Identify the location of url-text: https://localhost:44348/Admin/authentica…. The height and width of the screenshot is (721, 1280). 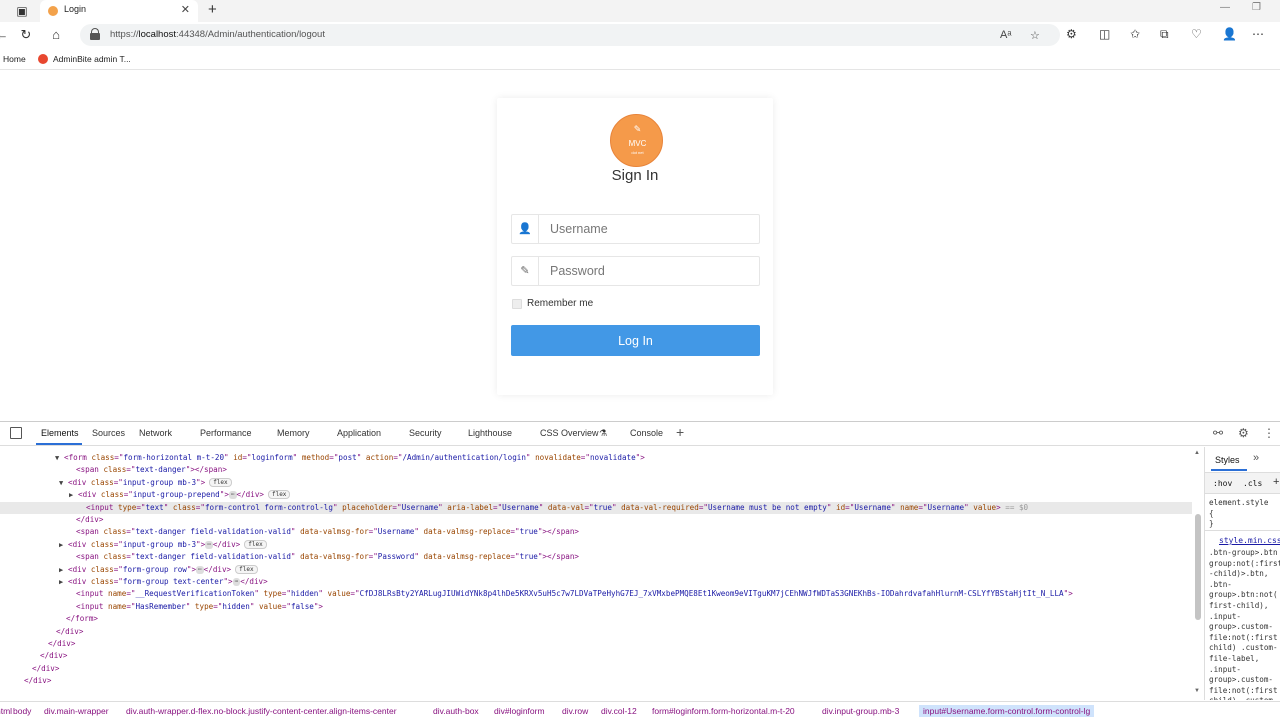
(217, 34).